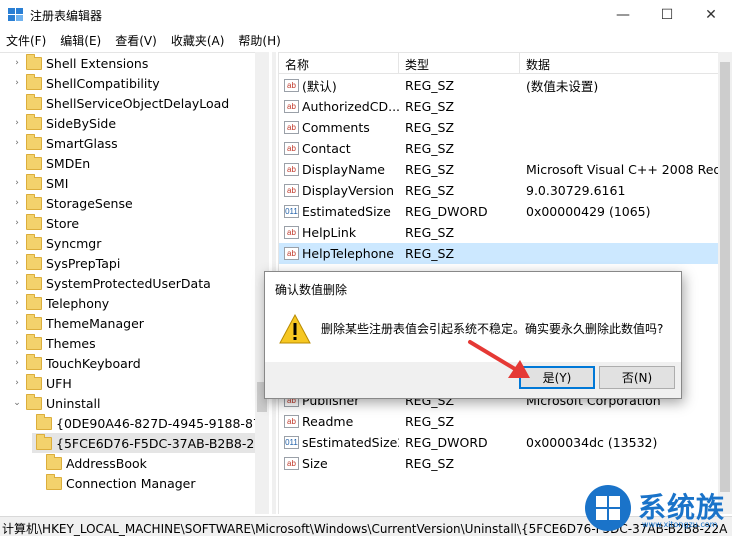  I want to click on red-arrow-annotation, so click(499, 359).